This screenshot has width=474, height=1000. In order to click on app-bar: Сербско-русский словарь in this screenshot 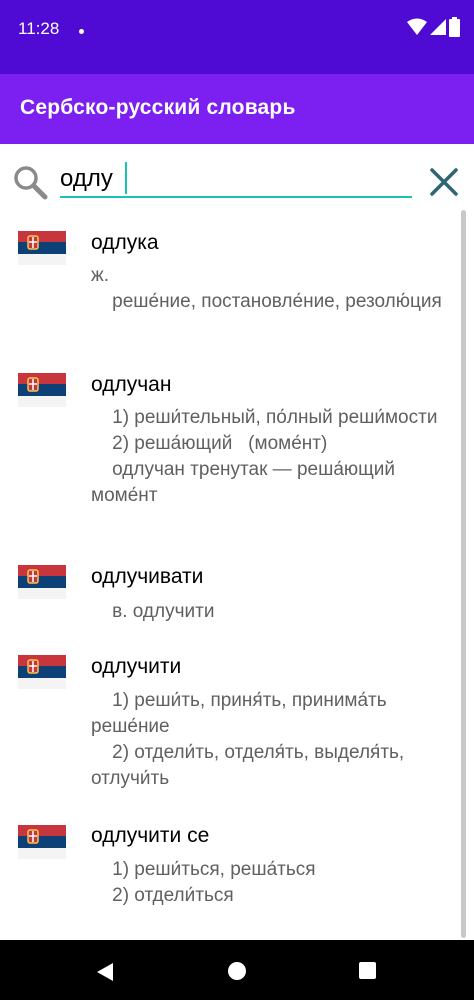, I will do `click(237, 109)`.